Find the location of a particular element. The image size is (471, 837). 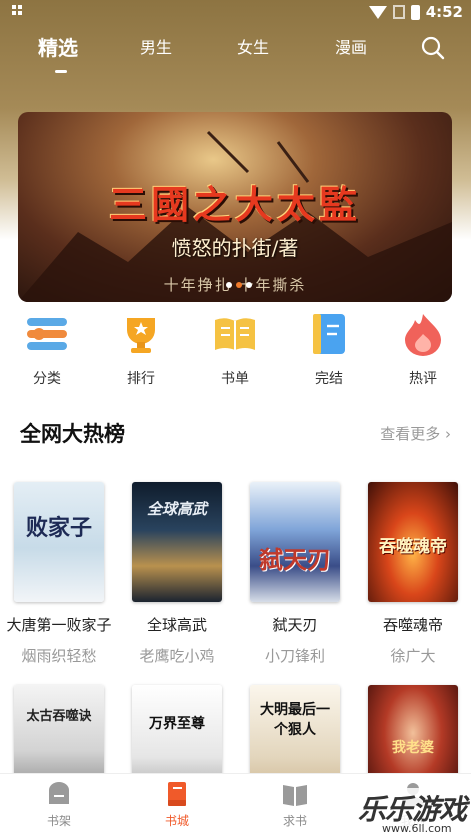

quick-link-label: 书单 is located at coordinates (235, 379).